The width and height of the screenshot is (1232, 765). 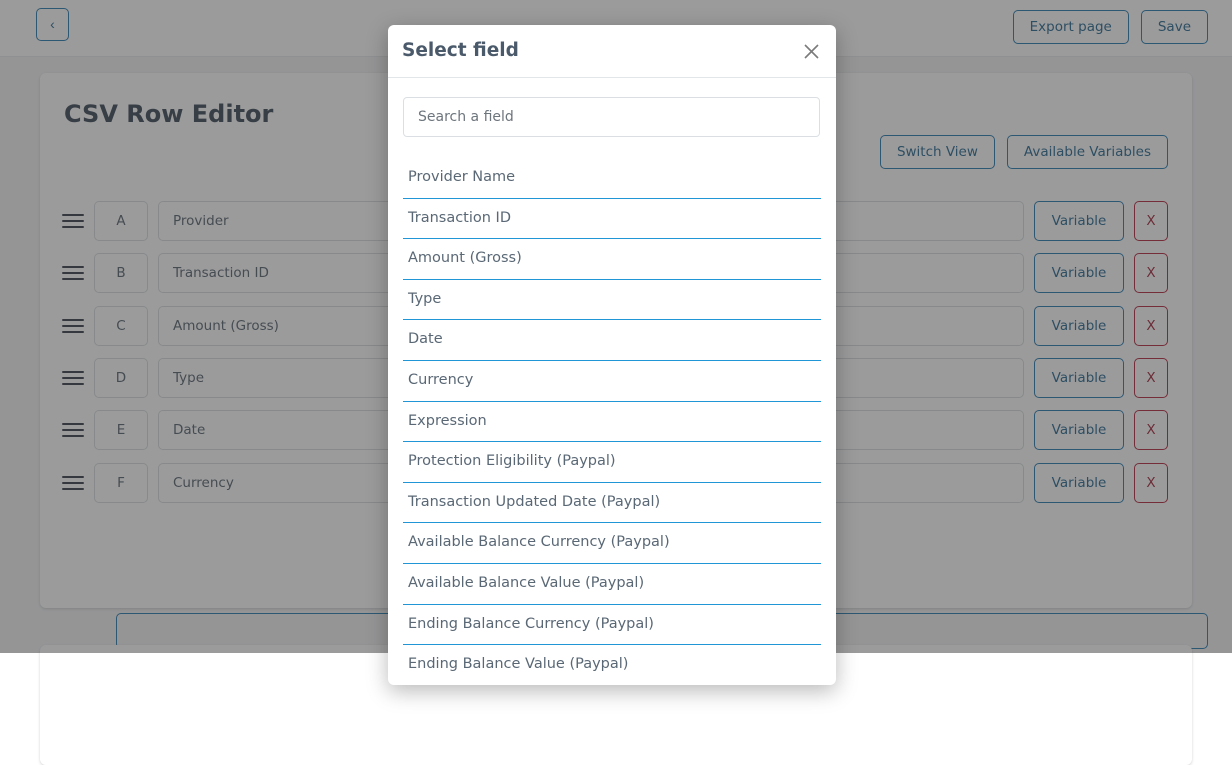 I want to click on search-input, so click(x=611, y=117).